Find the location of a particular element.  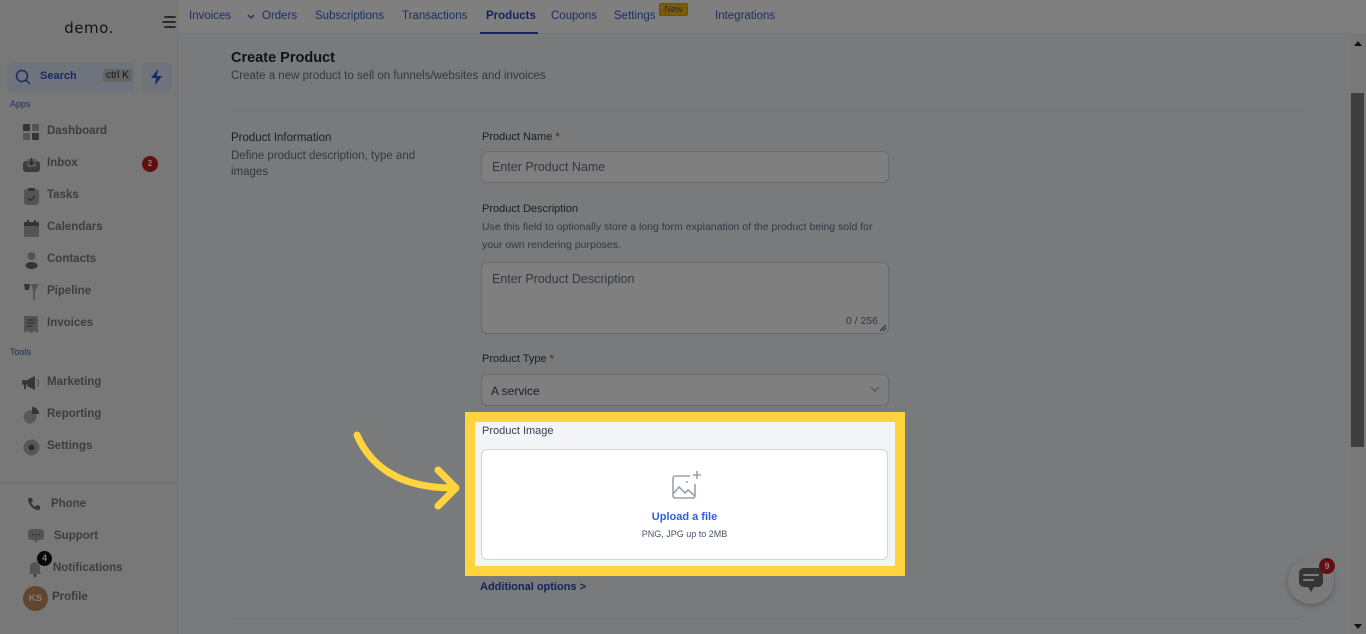

resize-handle-icon is located at coordinates (883, 328).